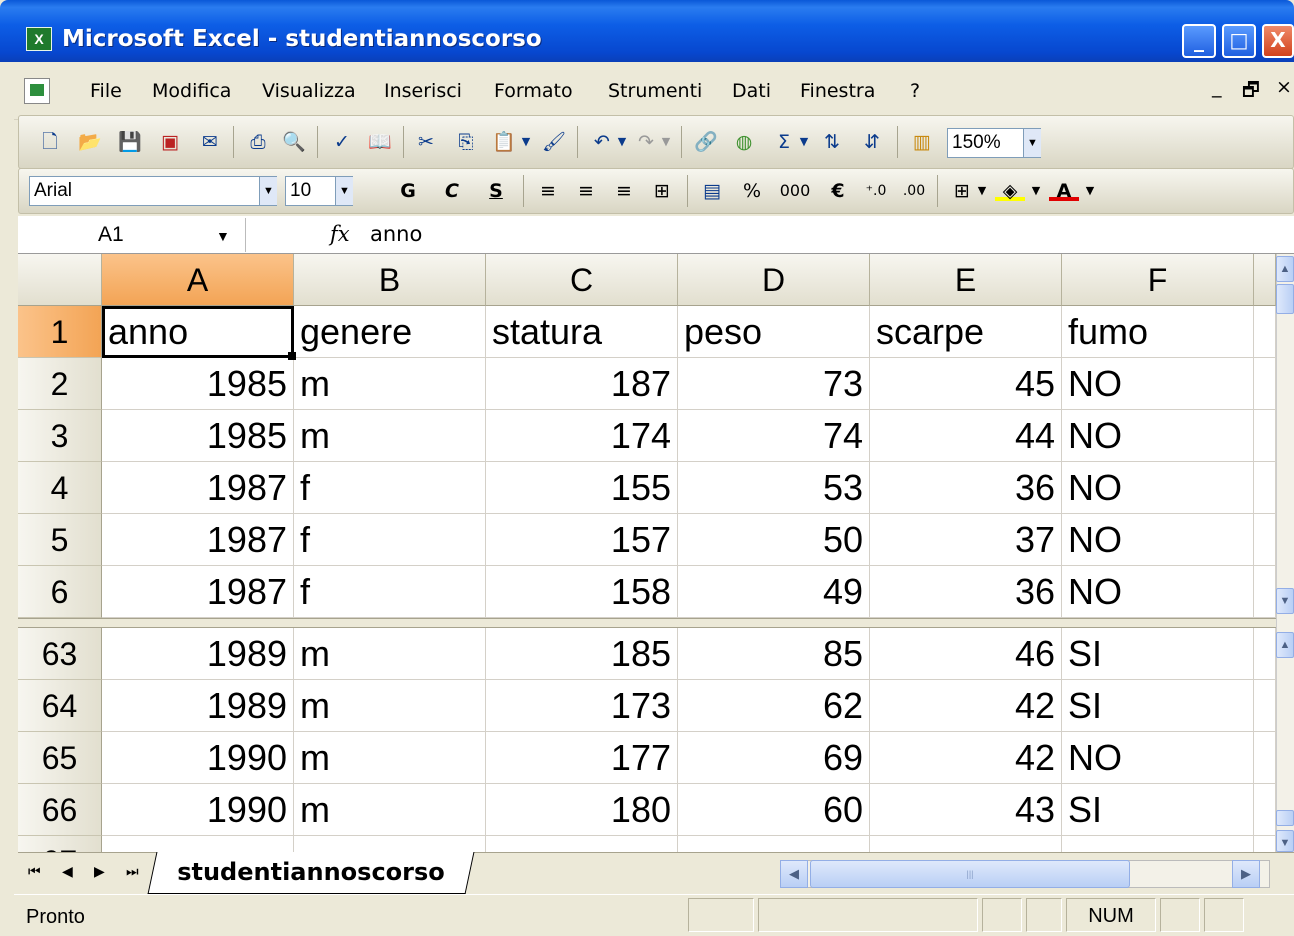 Image resolution: width=1294 pixels, height=936 pixels. What do you see at coordinates (1265, 280) in the screenshot?
I see `column-header-g` at bounding box center [1265, 280].